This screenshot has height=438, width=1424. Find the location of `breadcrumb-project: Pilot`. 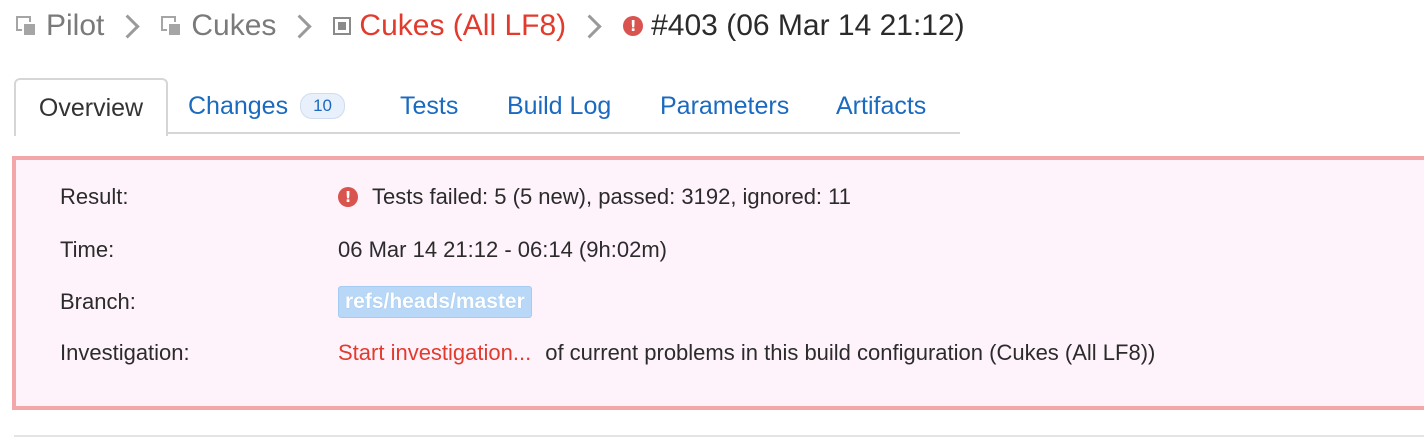

breadcrumb-project: Pilot is located at coordinates (60, 26).